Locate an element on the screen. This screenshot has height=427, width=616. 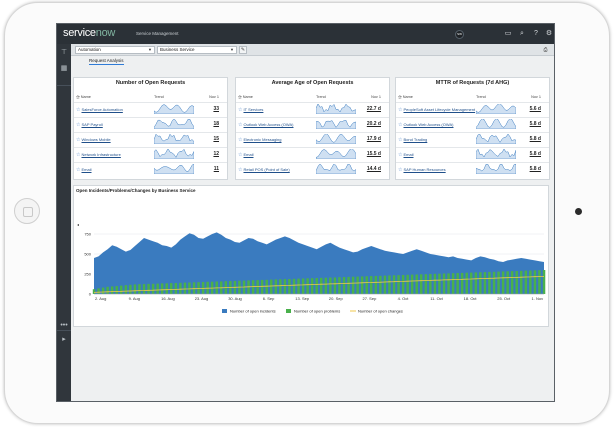
row-name-link: ☆IT Services is located at coordinates (250, 110).